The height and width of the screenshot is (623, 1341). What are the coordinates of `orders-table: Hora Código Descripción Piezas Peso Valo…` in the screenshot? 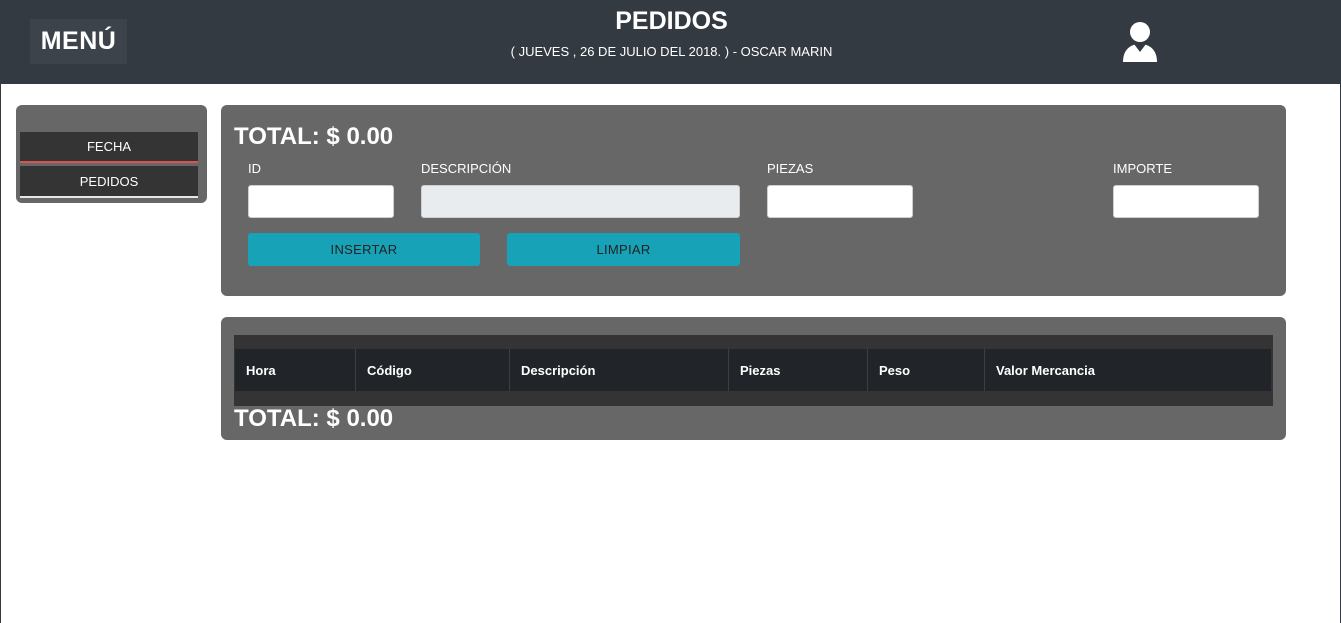 It's located at (753, 370).